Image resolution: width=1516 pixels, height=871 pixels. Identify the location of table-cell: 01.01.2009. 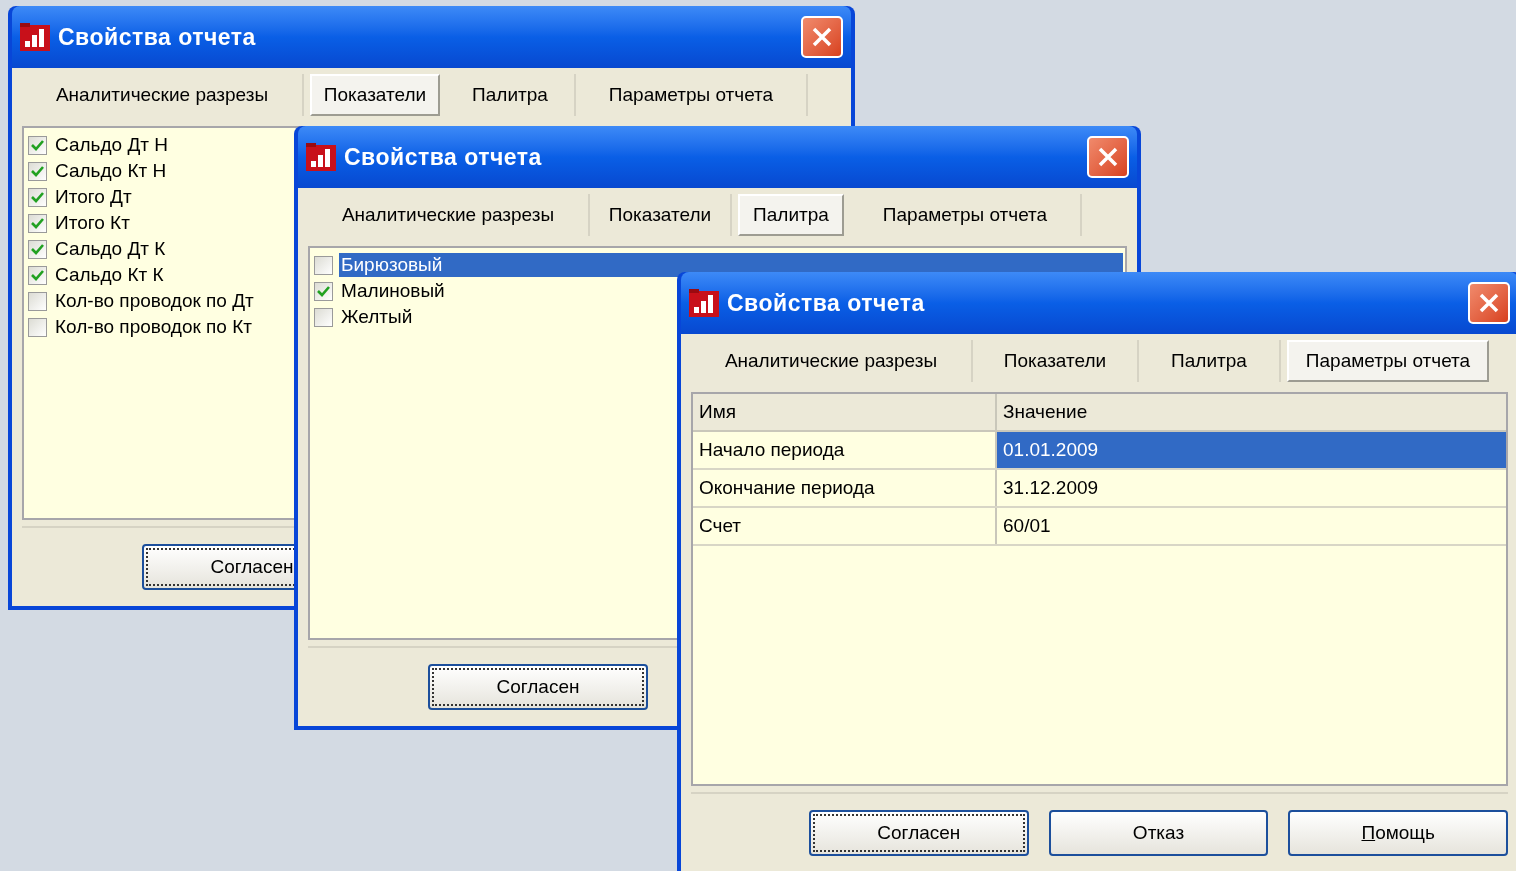
(1251, 450).